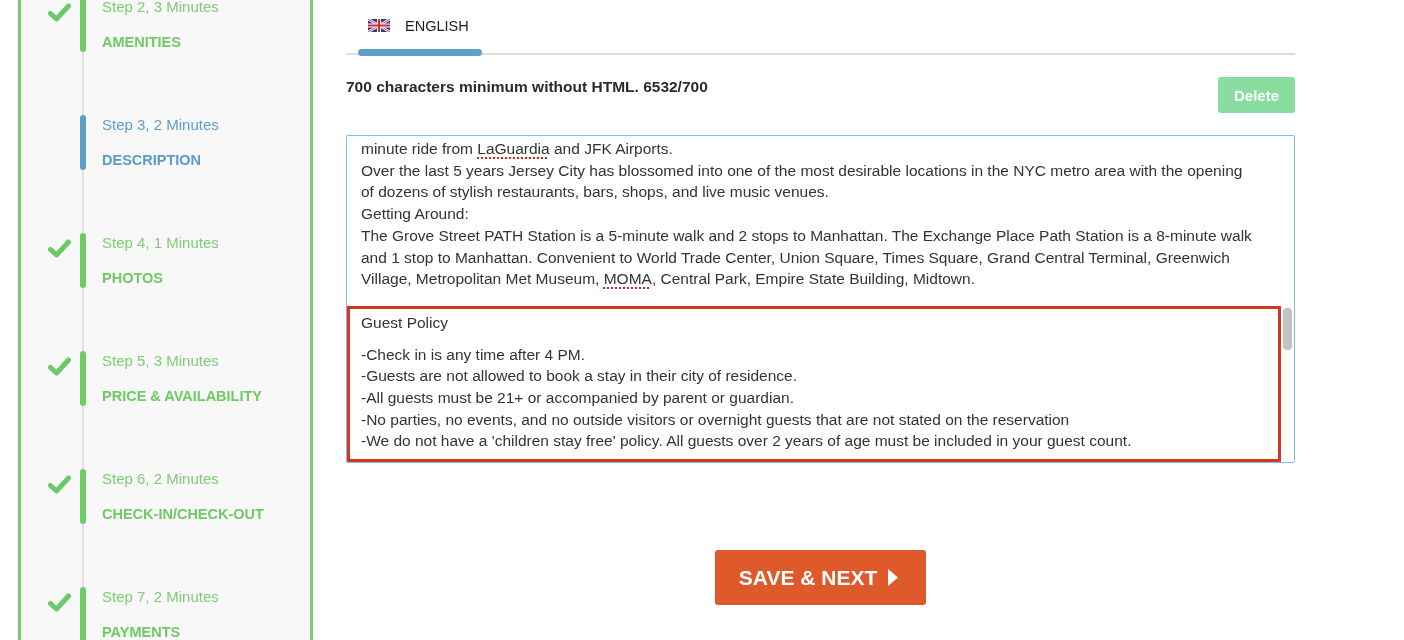 This screenshot has width=1404, height=640. I want to click on text-line: -All guests must be 21+ or accompanied by parent or guardian., so click(578, 398).